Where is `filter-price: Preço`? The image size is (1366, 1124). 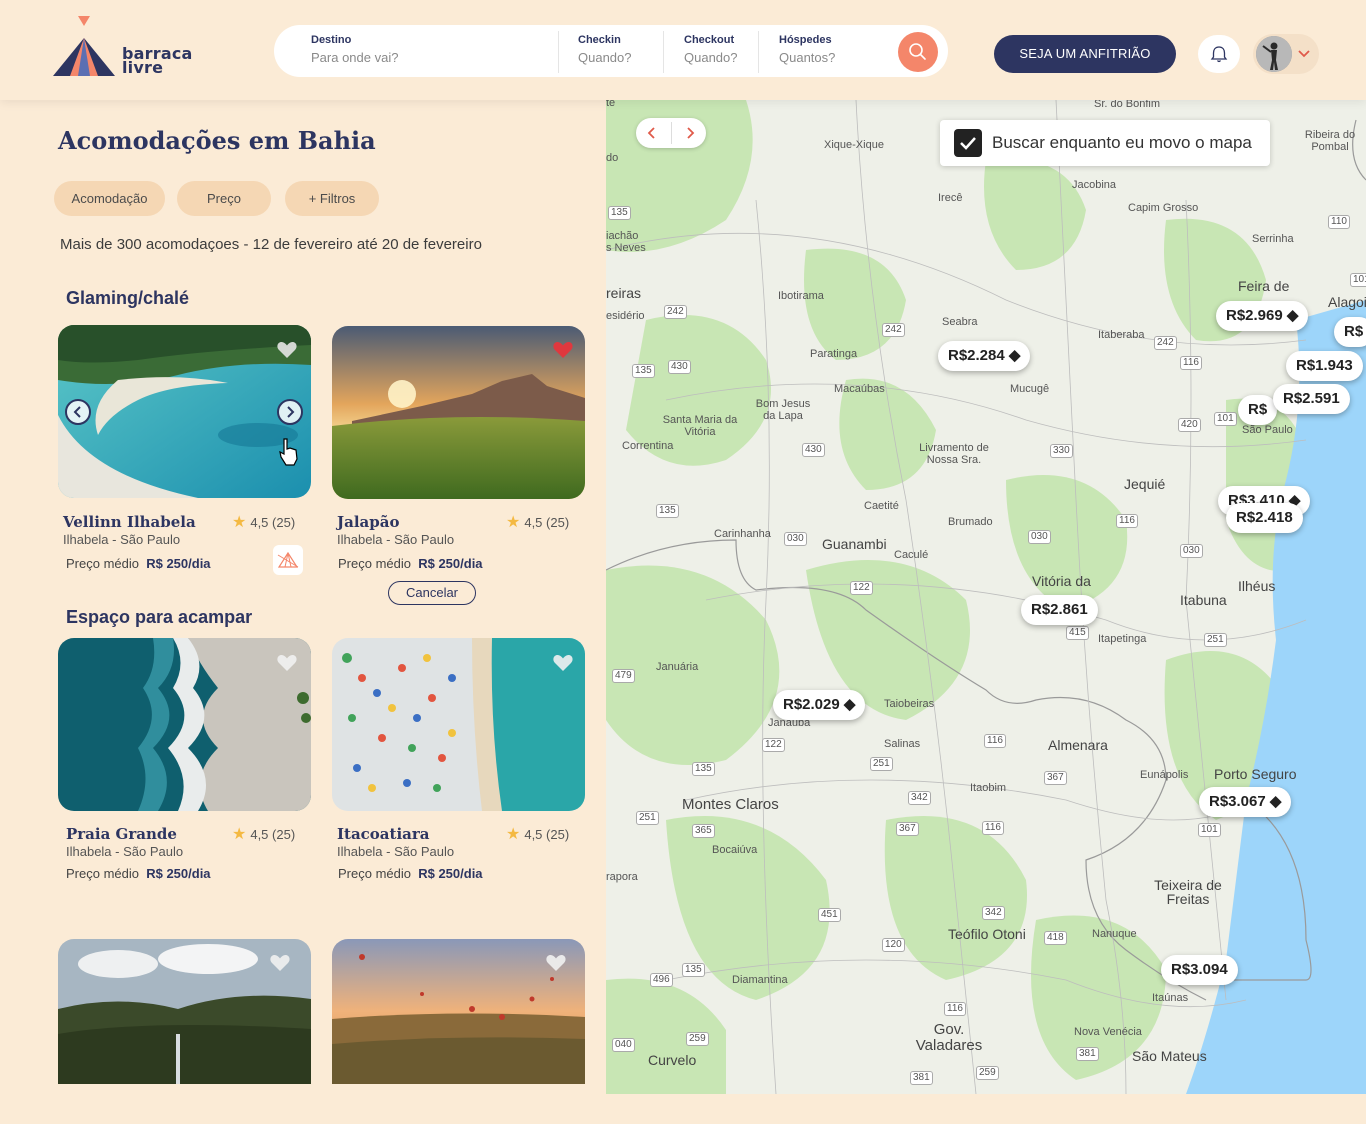 filter-price: Preço is located at coordinates (224, 198).